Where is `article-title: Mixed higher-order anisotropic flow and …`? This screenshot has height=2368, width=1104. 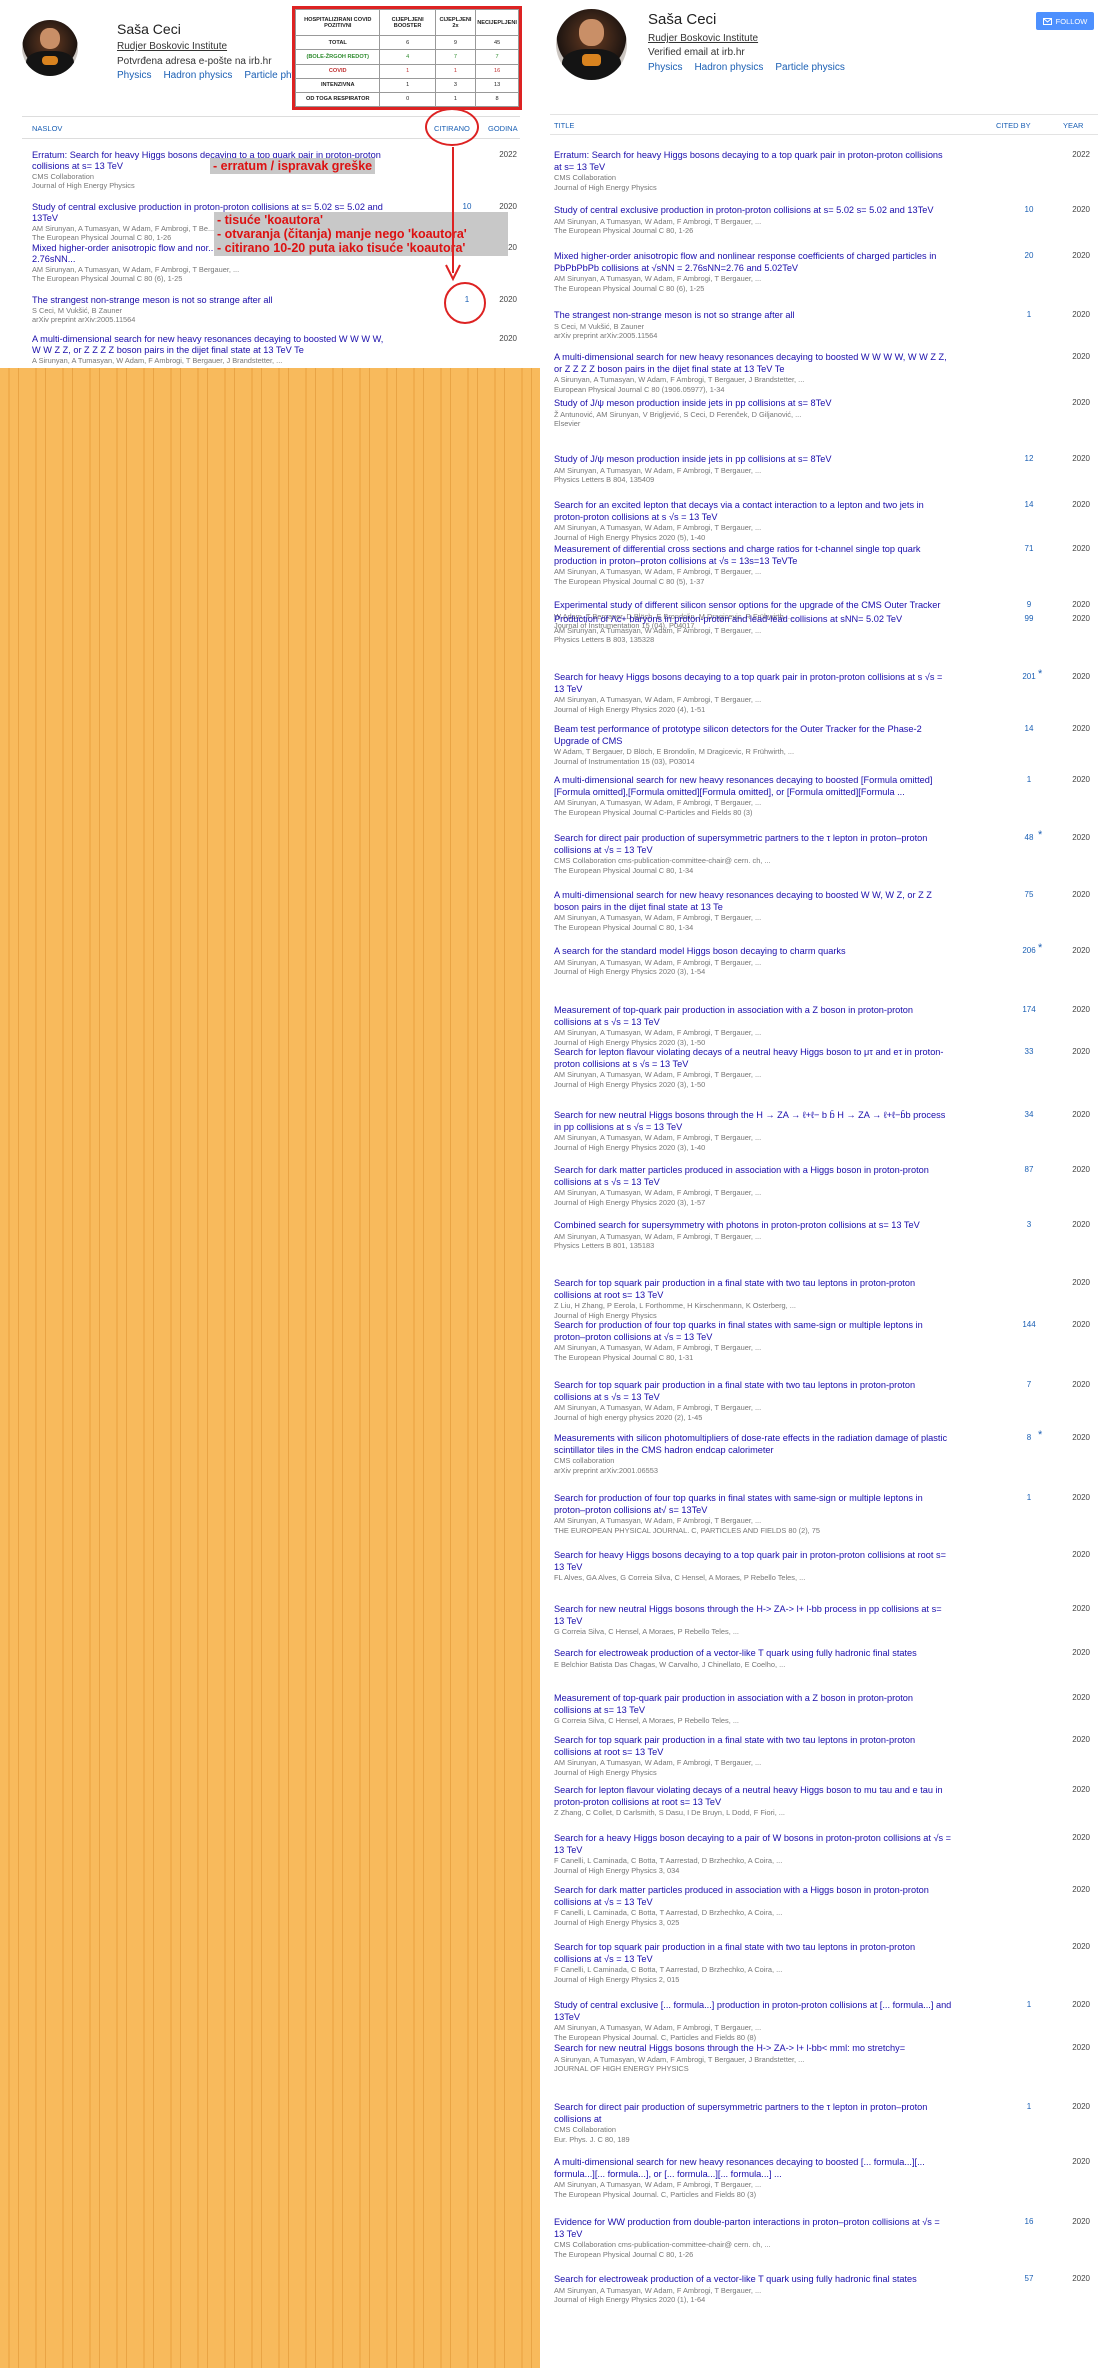
article-title: Mixed higher-order anisotropic flow and … is located at coordinates (753, 262).